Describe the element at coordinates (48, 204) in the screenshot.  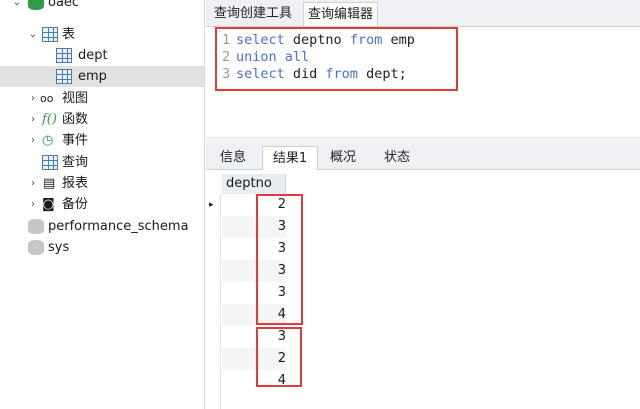
I see `backup-icon: ◙` at that location.